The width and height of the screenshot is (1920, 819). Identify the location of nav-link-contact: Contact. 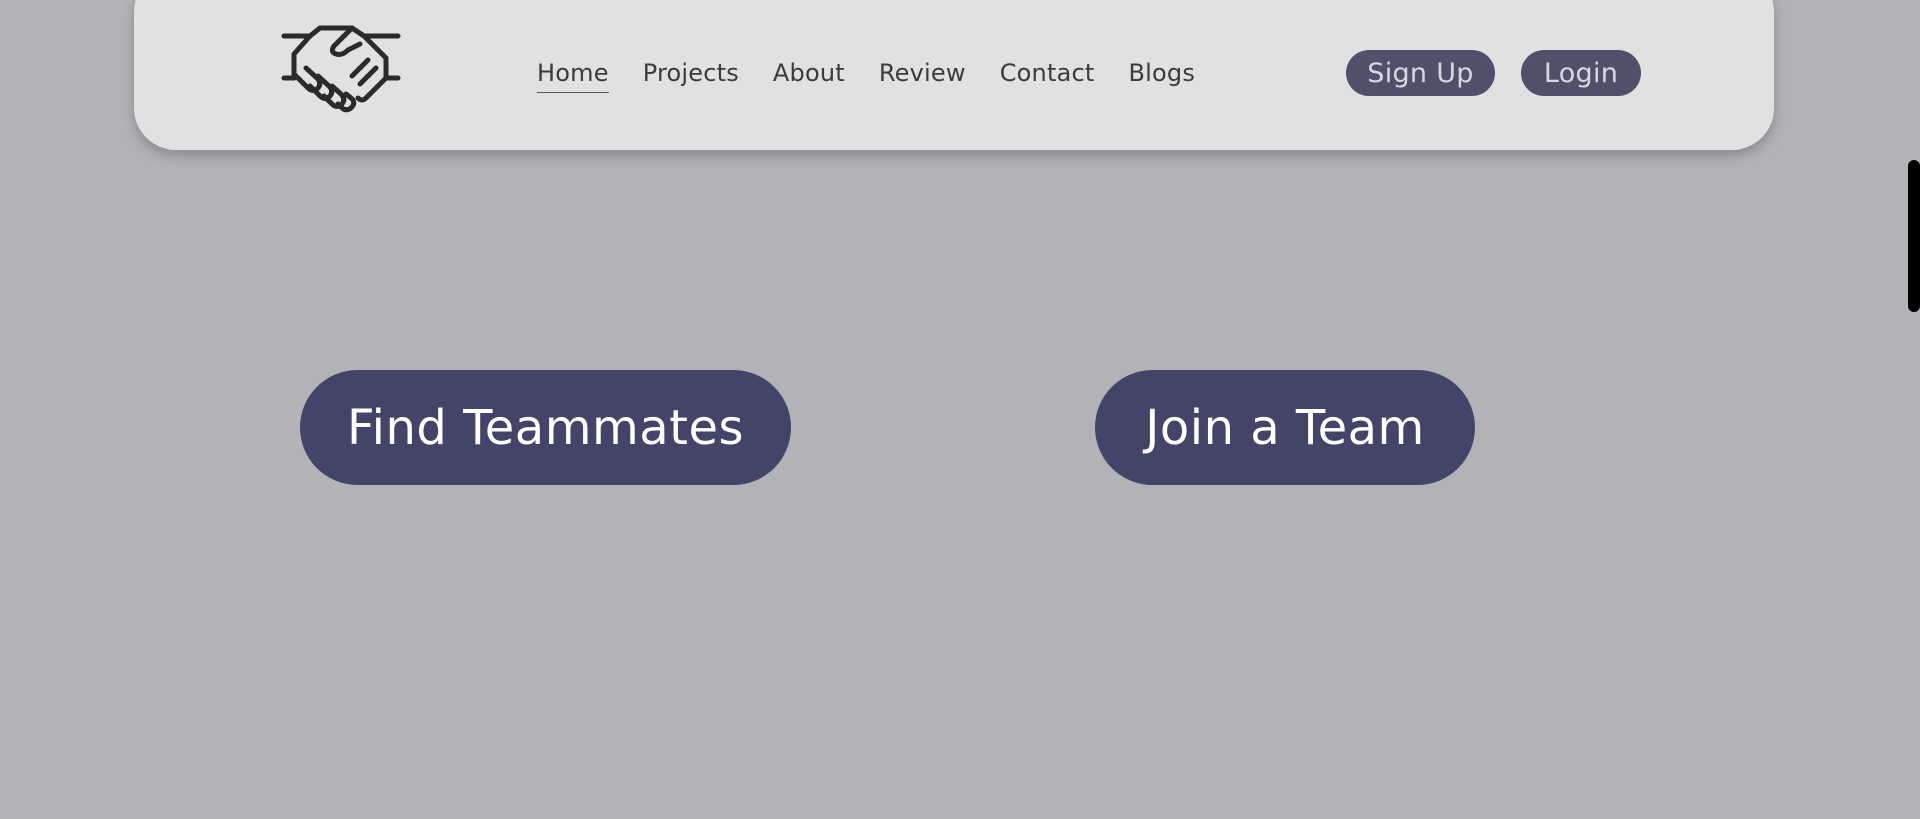
(1047, 74).